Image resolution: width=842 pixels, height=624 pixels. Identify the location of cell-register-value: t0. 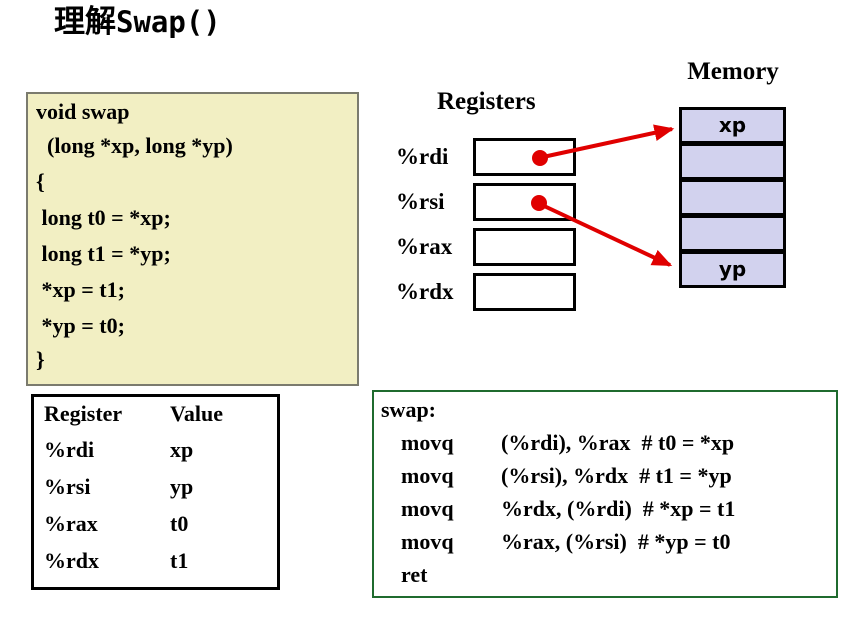
(179, 523).